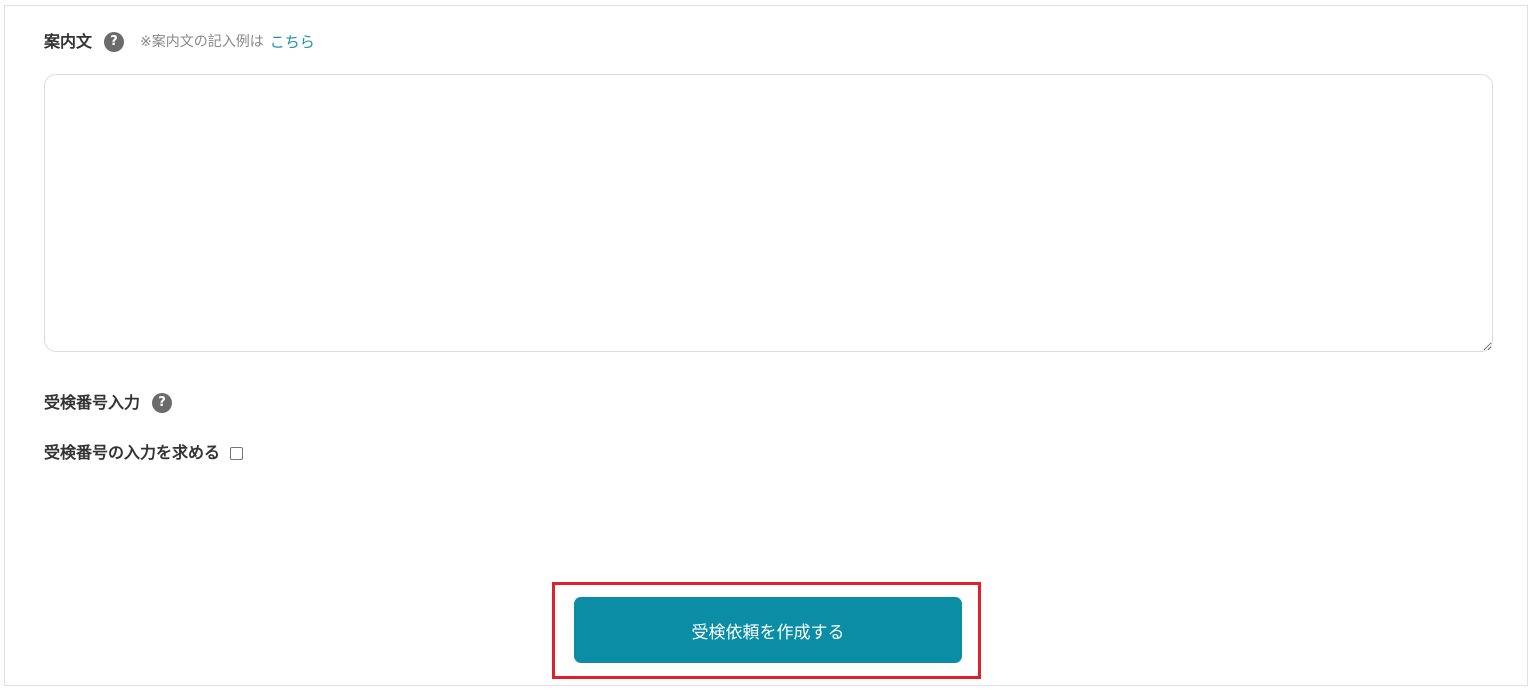  What do you see at coordinates (768, 630) in the screenshot?
I see `create-exam-request-button: 受検依頼を作成する` at bounding box center [768, 630].